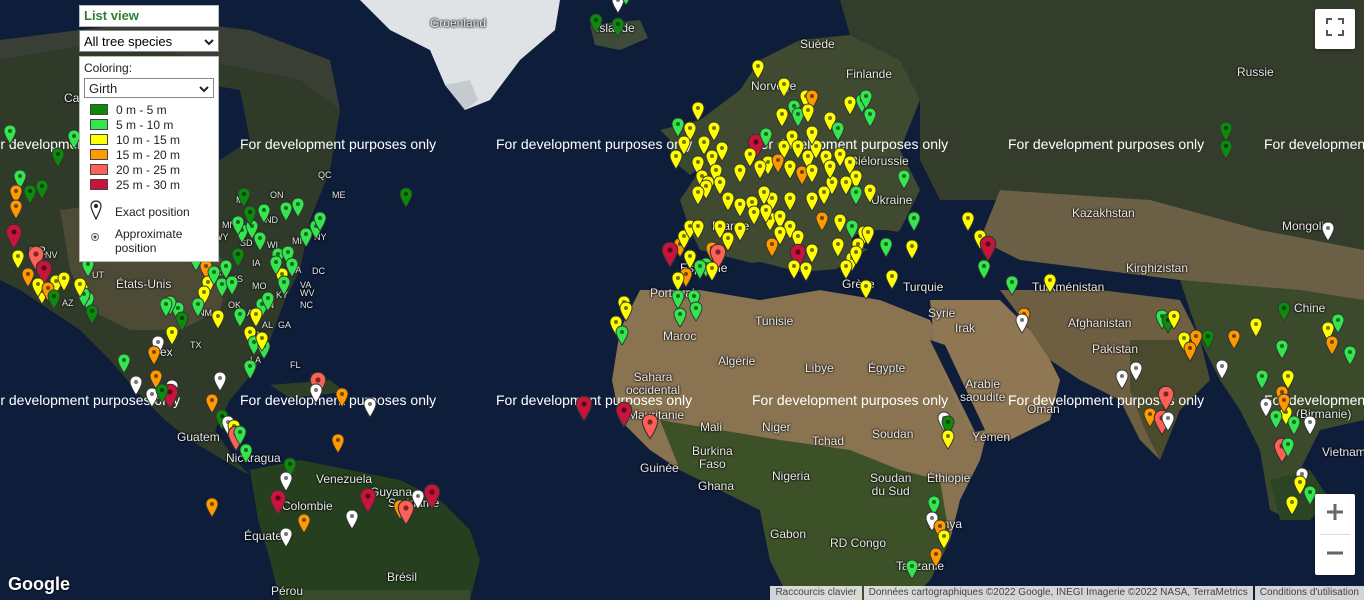 The width and height of the screenshot is (1364, 600). What do you see at coordinates (149, 41) in the screenshot?
I see `species-select: All tree species` at bounding box center [149, 41].